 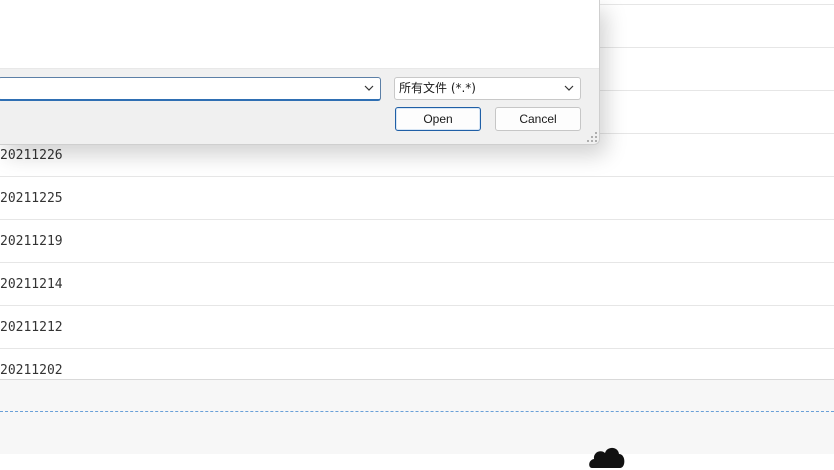 I want to click on filename-combobox, so click(x=190, y=89).